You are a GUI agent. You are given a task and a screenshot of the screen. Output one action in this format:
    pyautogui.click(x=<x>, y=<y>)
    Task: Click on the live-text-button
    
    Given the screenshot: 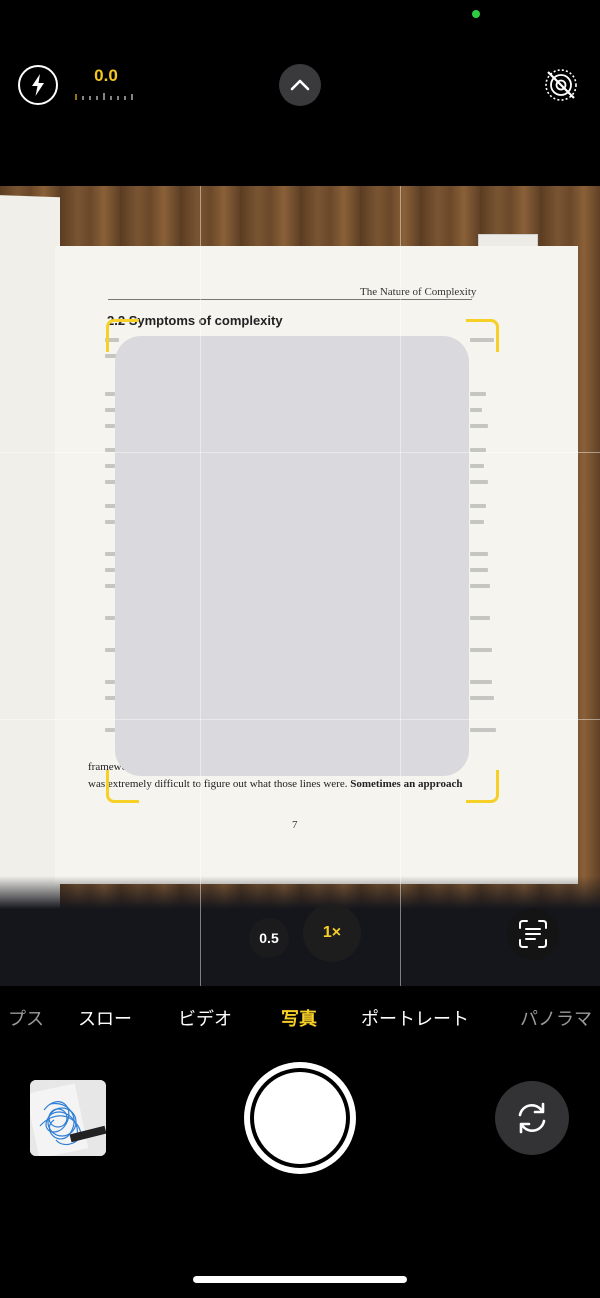 What is the action you would take?
    pyautogui.click(x=533, y=934)
    